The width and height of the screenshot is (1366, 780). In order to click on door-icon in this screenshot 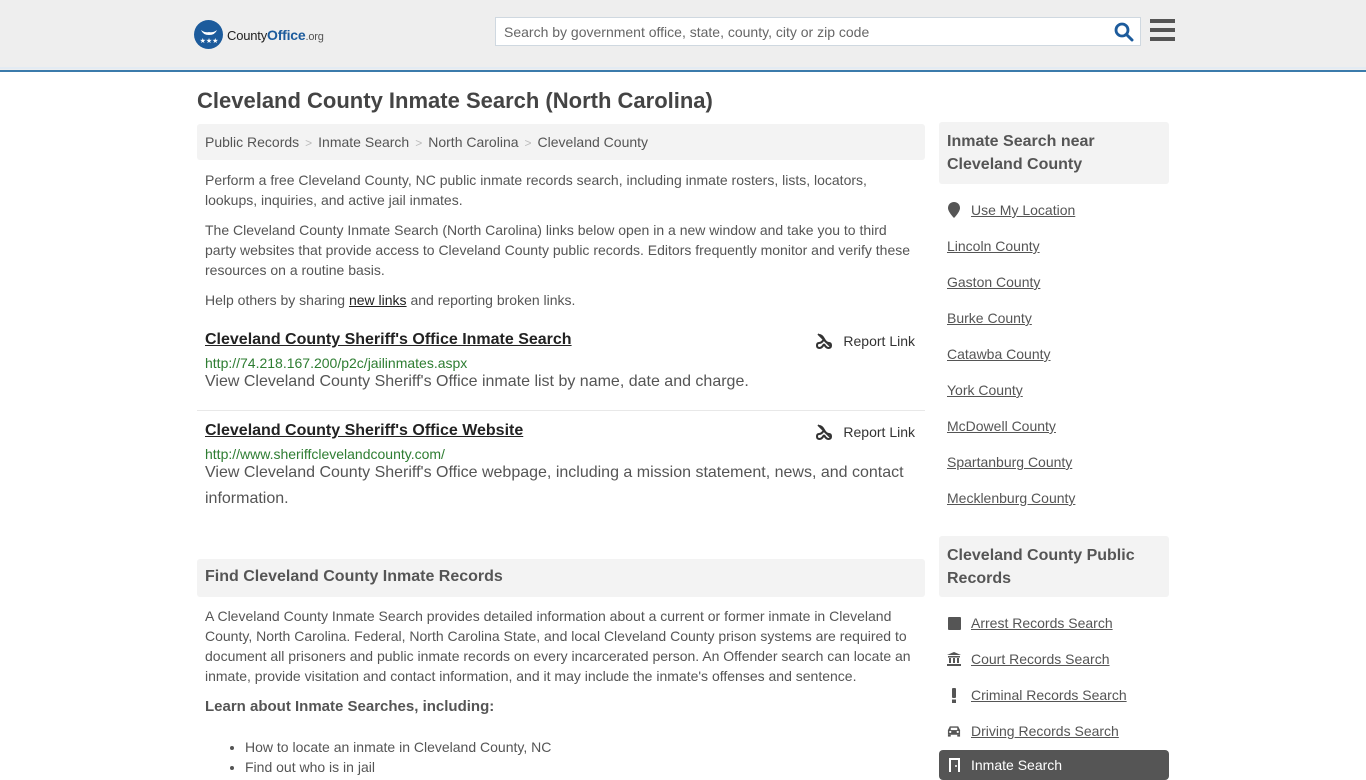, I will do `click(954, 765)`.